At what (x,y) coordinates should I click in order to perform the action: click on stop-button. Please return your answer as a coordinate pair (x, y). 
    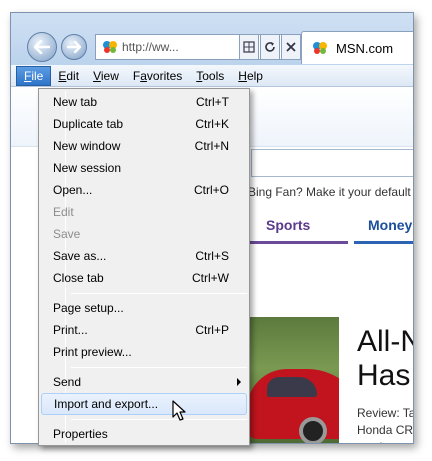
    Looking at the image, I should click on (291, 47).